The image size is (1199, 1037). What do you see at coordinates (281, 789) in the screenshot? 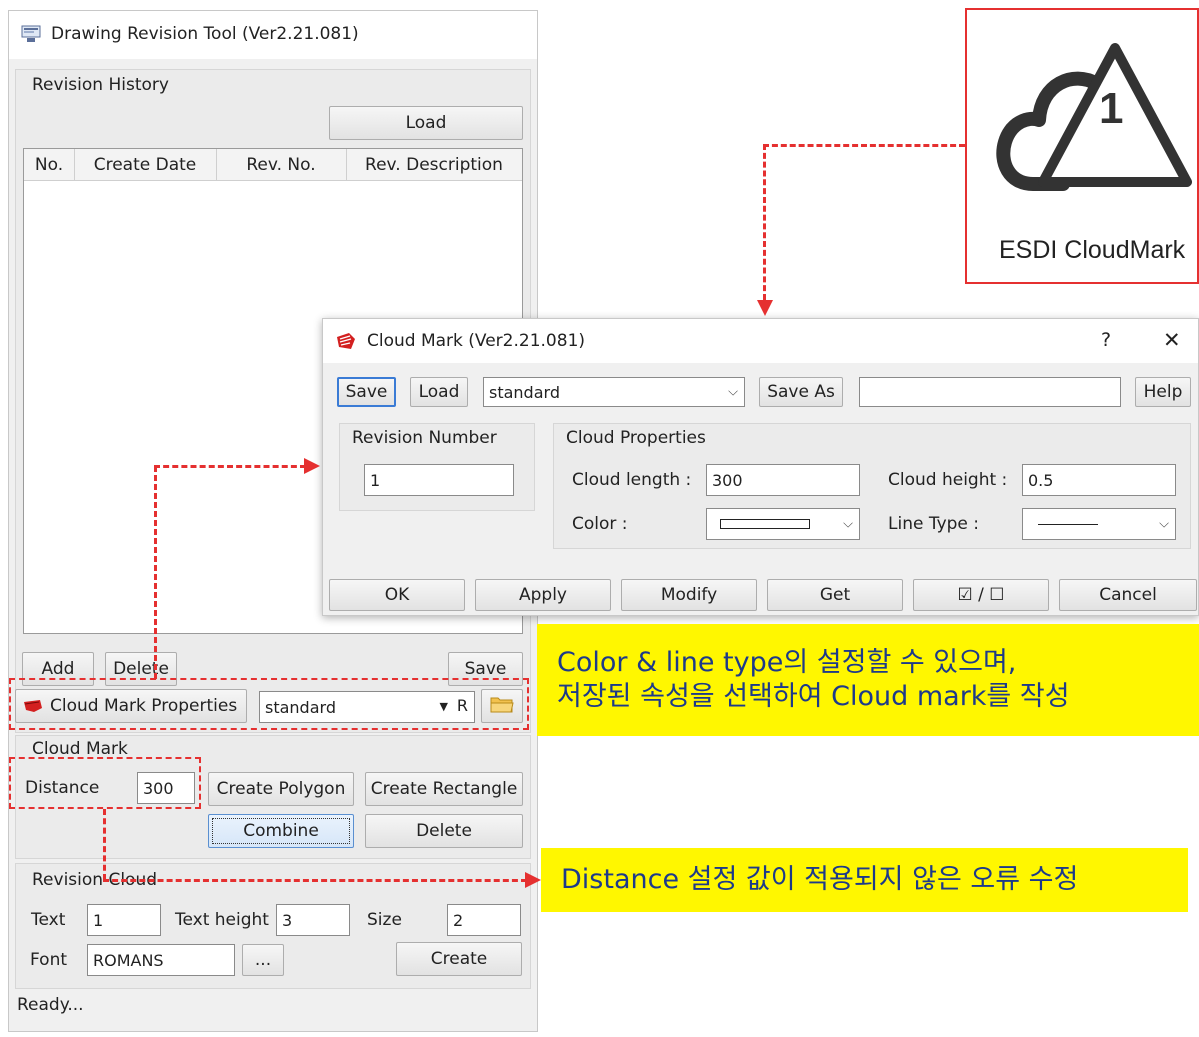
I see `create-polygon-button: Create Polygon` at bounding box center [281, 789].